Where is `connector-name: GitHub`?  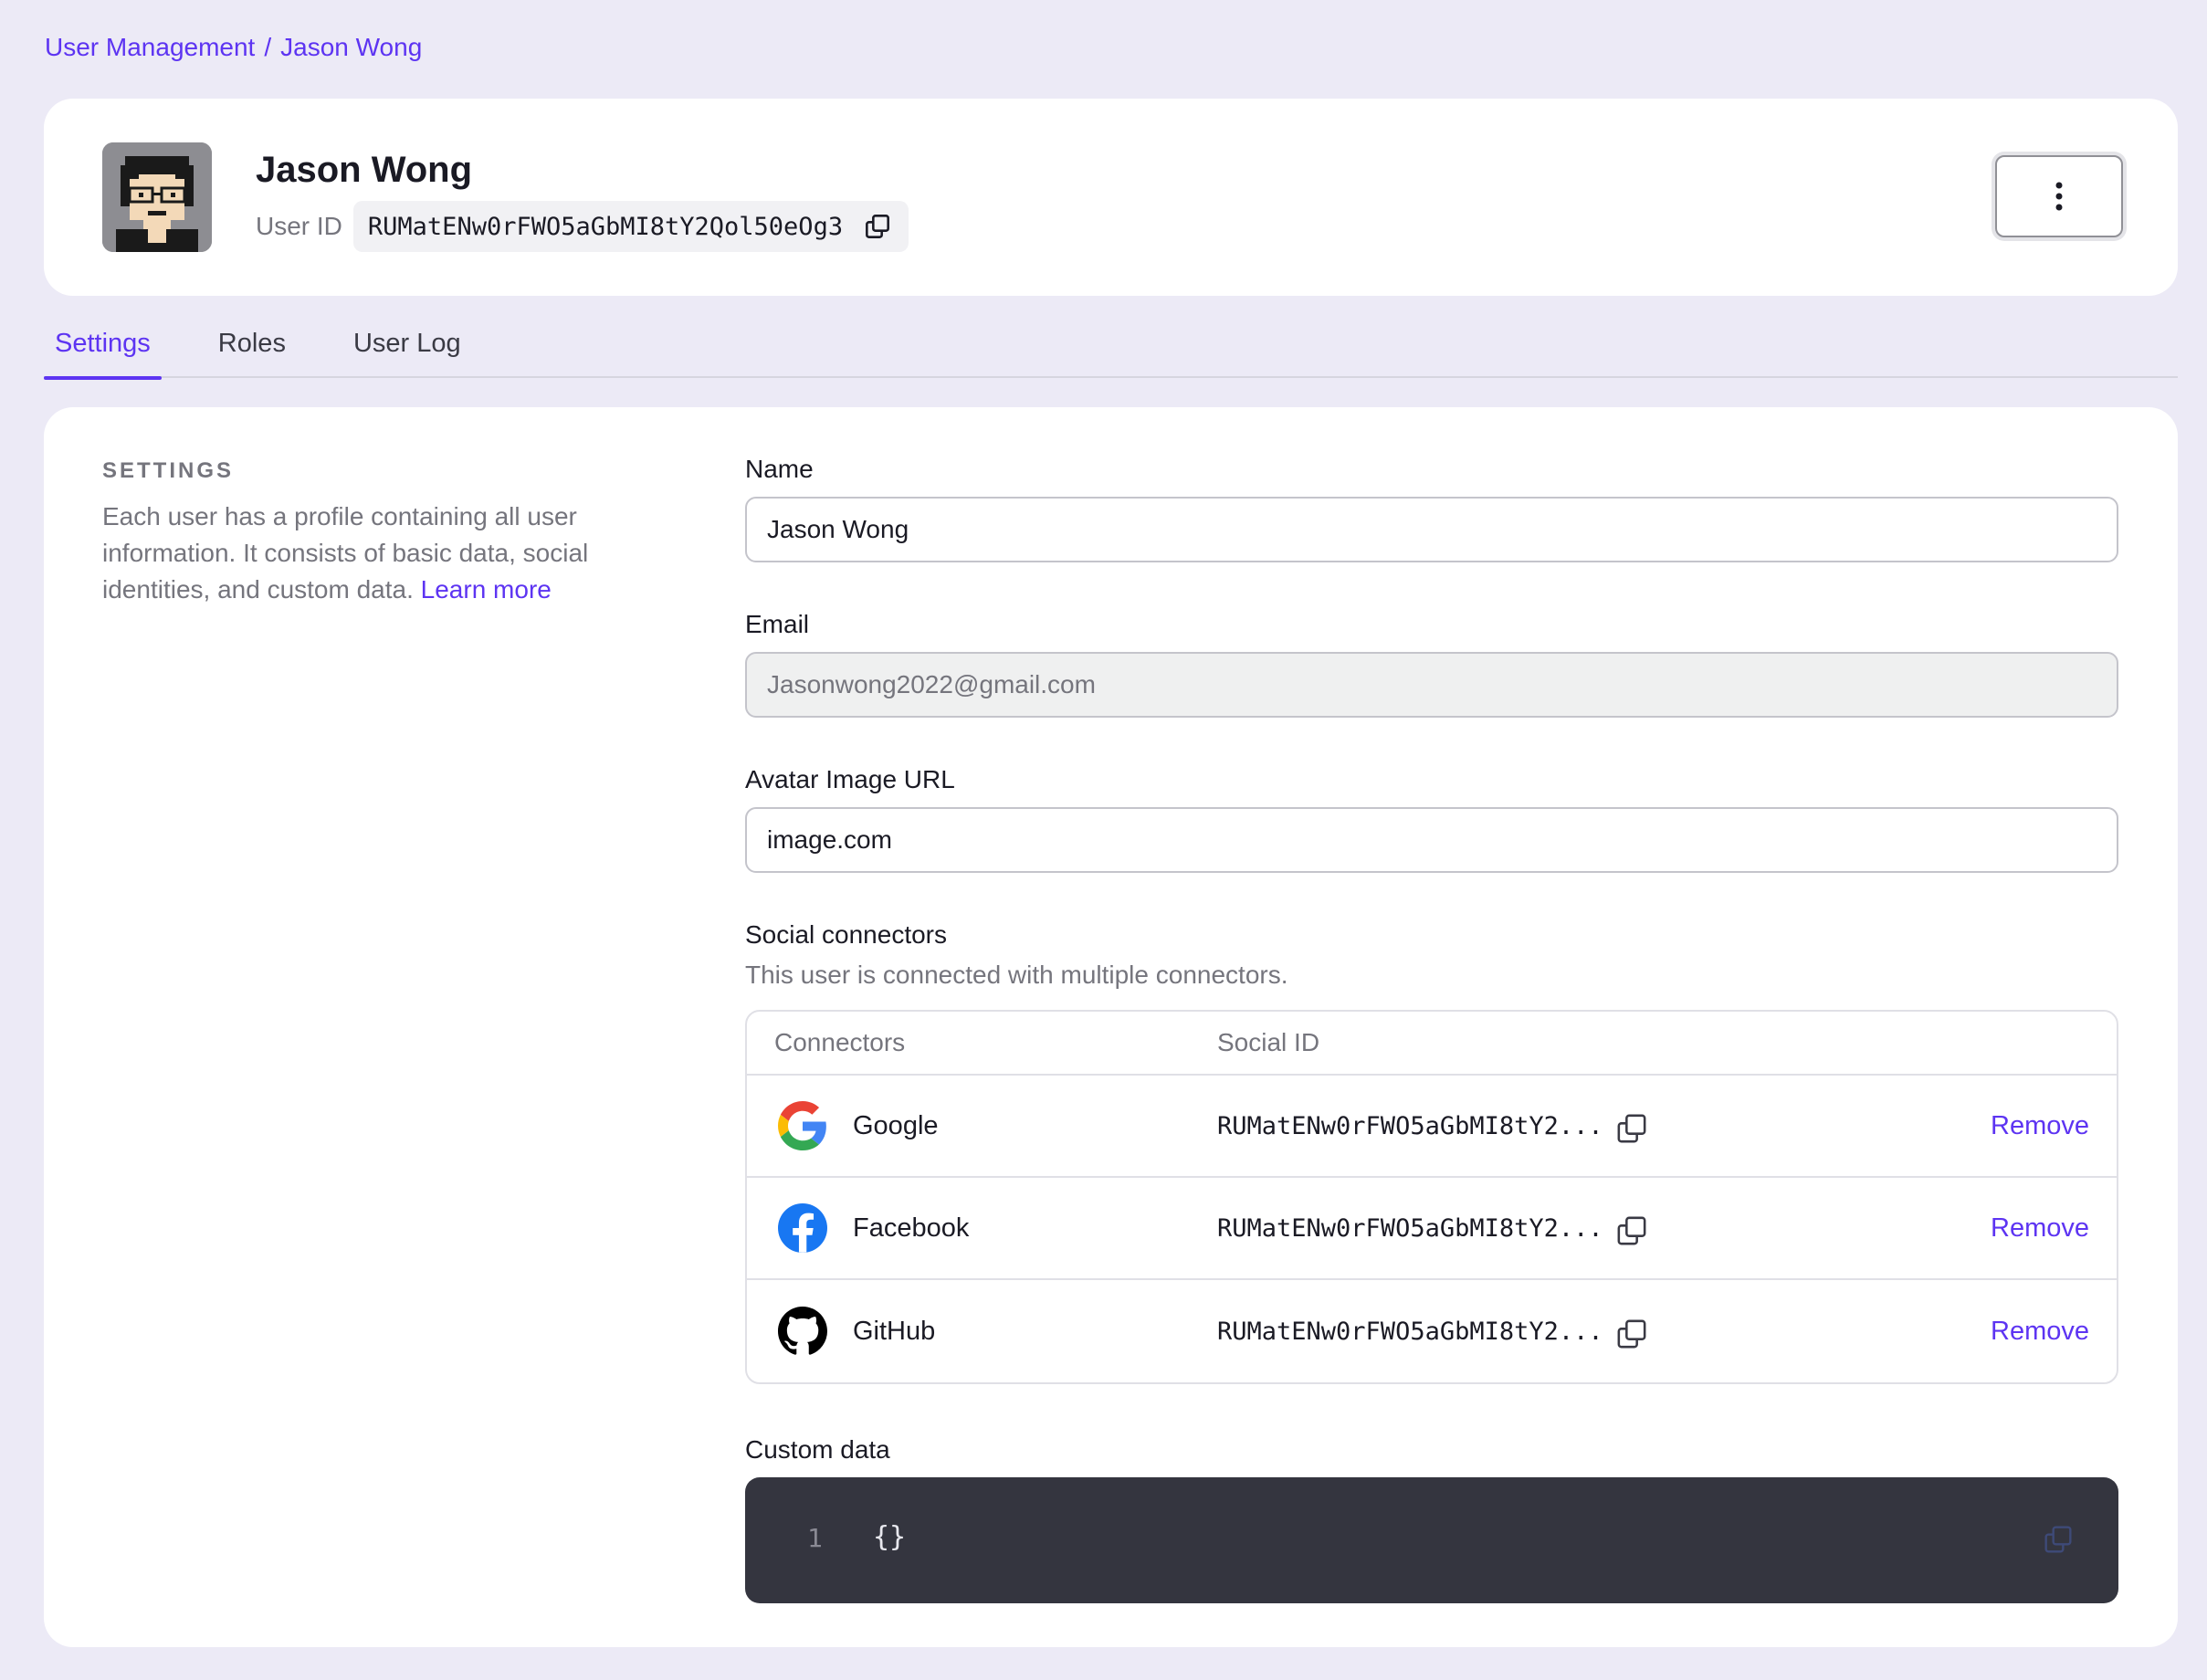 connector-name: GitHub is located at coordinates (894, 1331).